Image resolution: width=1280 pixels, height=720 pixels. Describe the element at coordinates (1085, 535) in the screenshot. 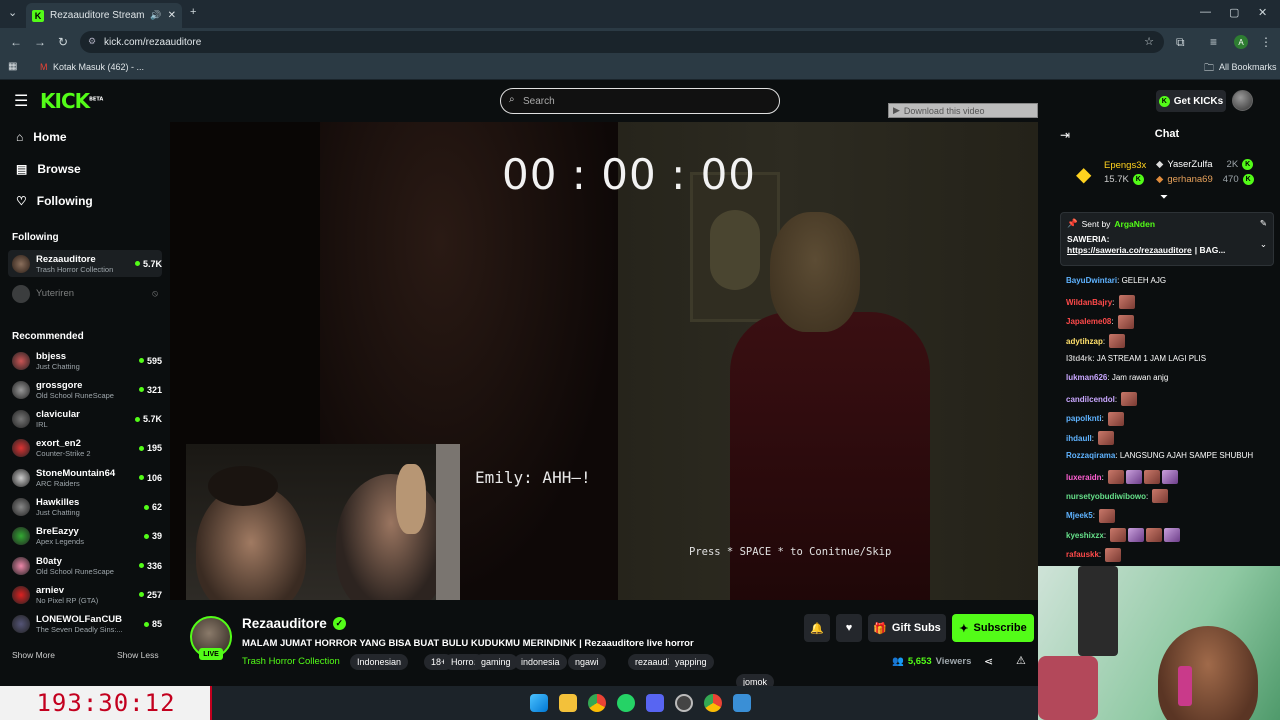

I see `chat-username: kyeshixzx` at that location.